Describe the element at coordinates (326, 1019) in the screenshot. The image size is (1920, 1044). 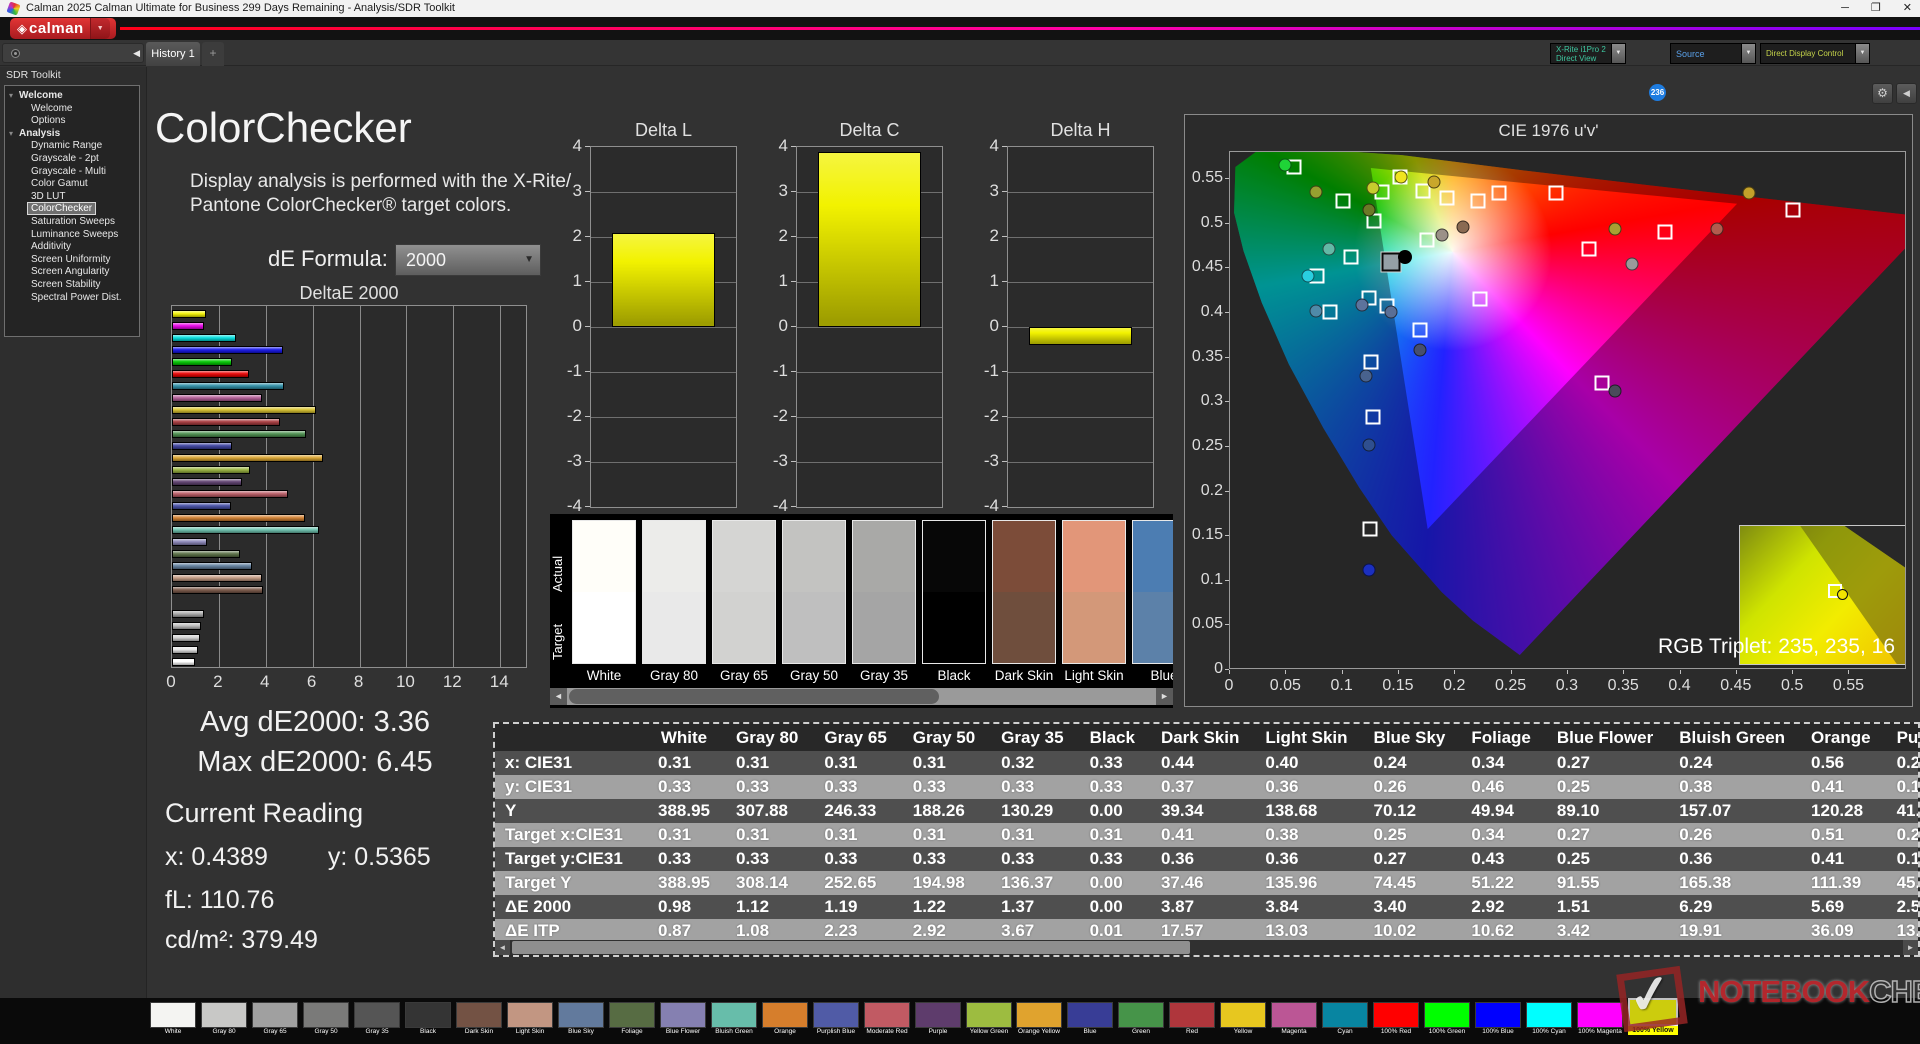
I see `patch-gray-50: Gray 50` at that location.